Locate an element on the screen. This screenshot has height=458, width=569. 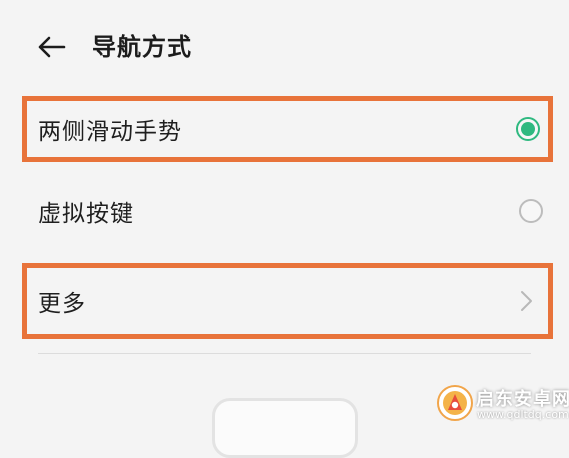
option-gesture-navigation: 两侧滑动手势 is located at coordinates (287, 129).